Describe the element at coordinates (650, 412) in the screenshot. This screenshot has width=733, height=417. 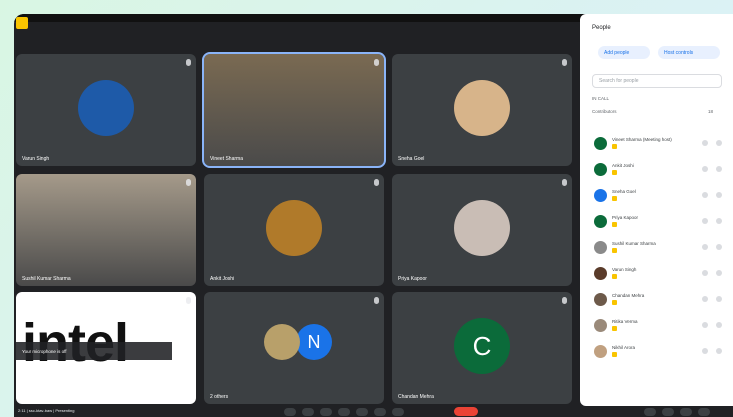
I see `info-icon` at that location.